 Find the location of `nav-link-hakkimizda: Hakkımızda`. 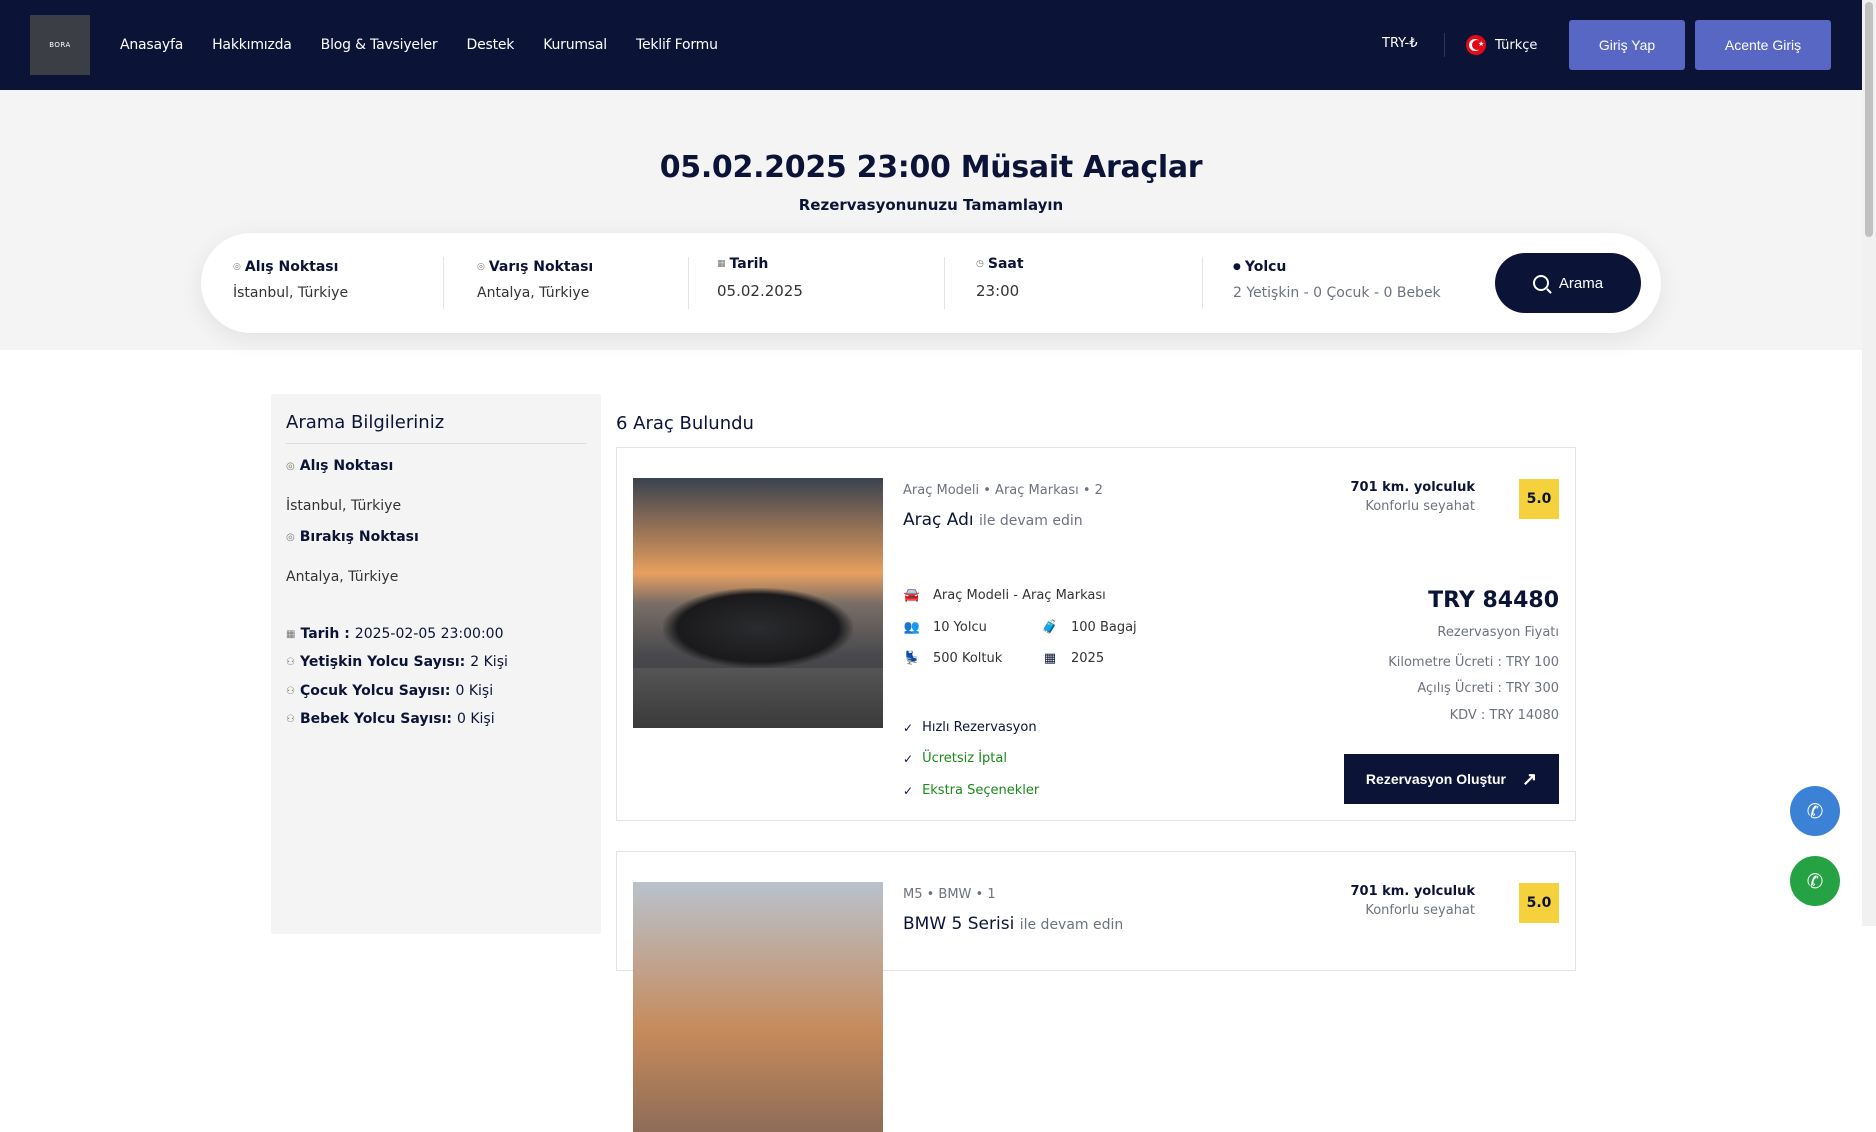

nav-link-hakkimizda: Hakkımızda is located at coordinates (252, 45).